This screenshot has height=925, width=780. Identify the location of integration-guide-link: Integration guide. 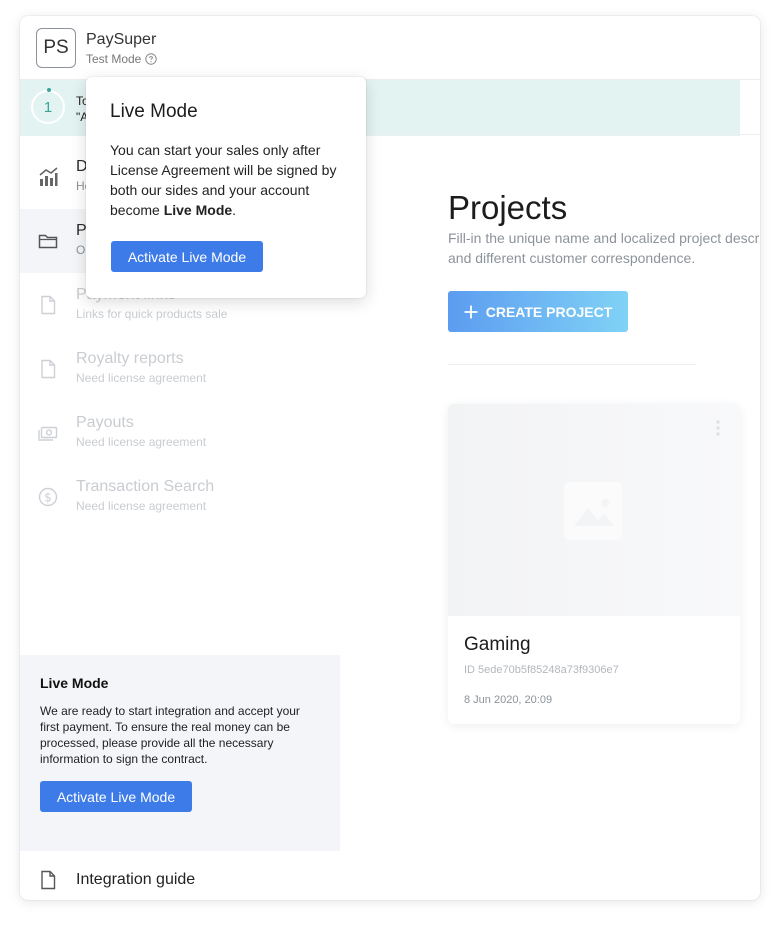
(180, 882).